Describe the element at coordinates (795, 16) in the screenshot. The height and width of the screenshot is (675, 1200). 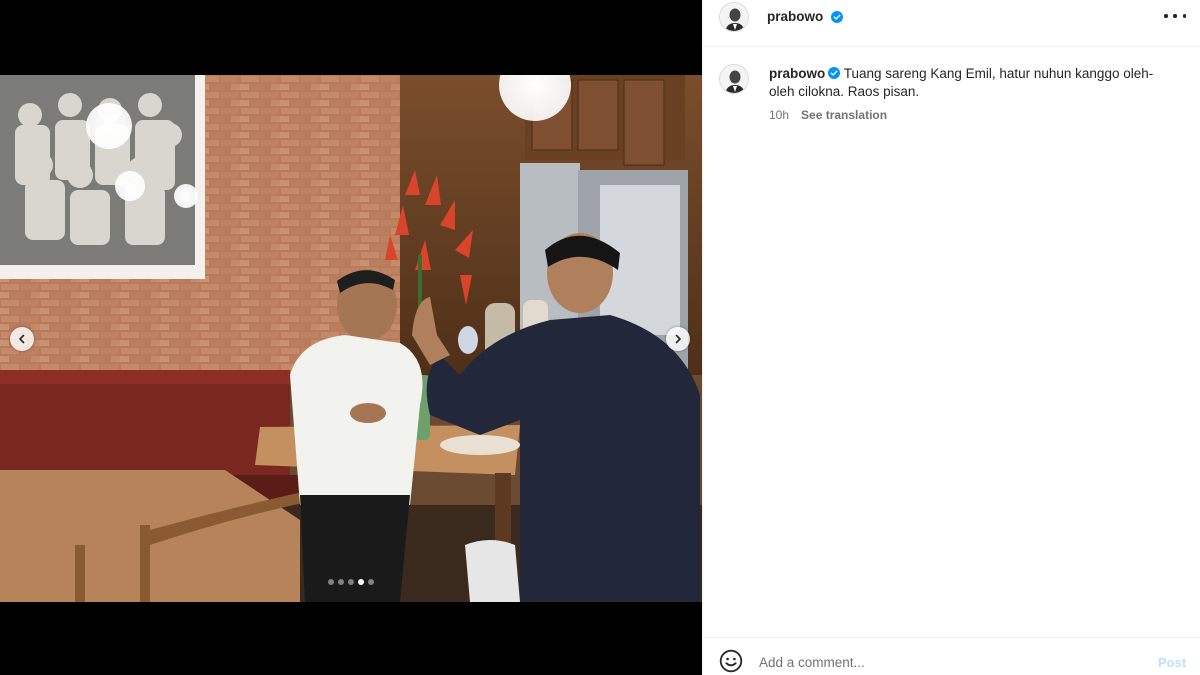
I see `header-username: prabowo` at that location.